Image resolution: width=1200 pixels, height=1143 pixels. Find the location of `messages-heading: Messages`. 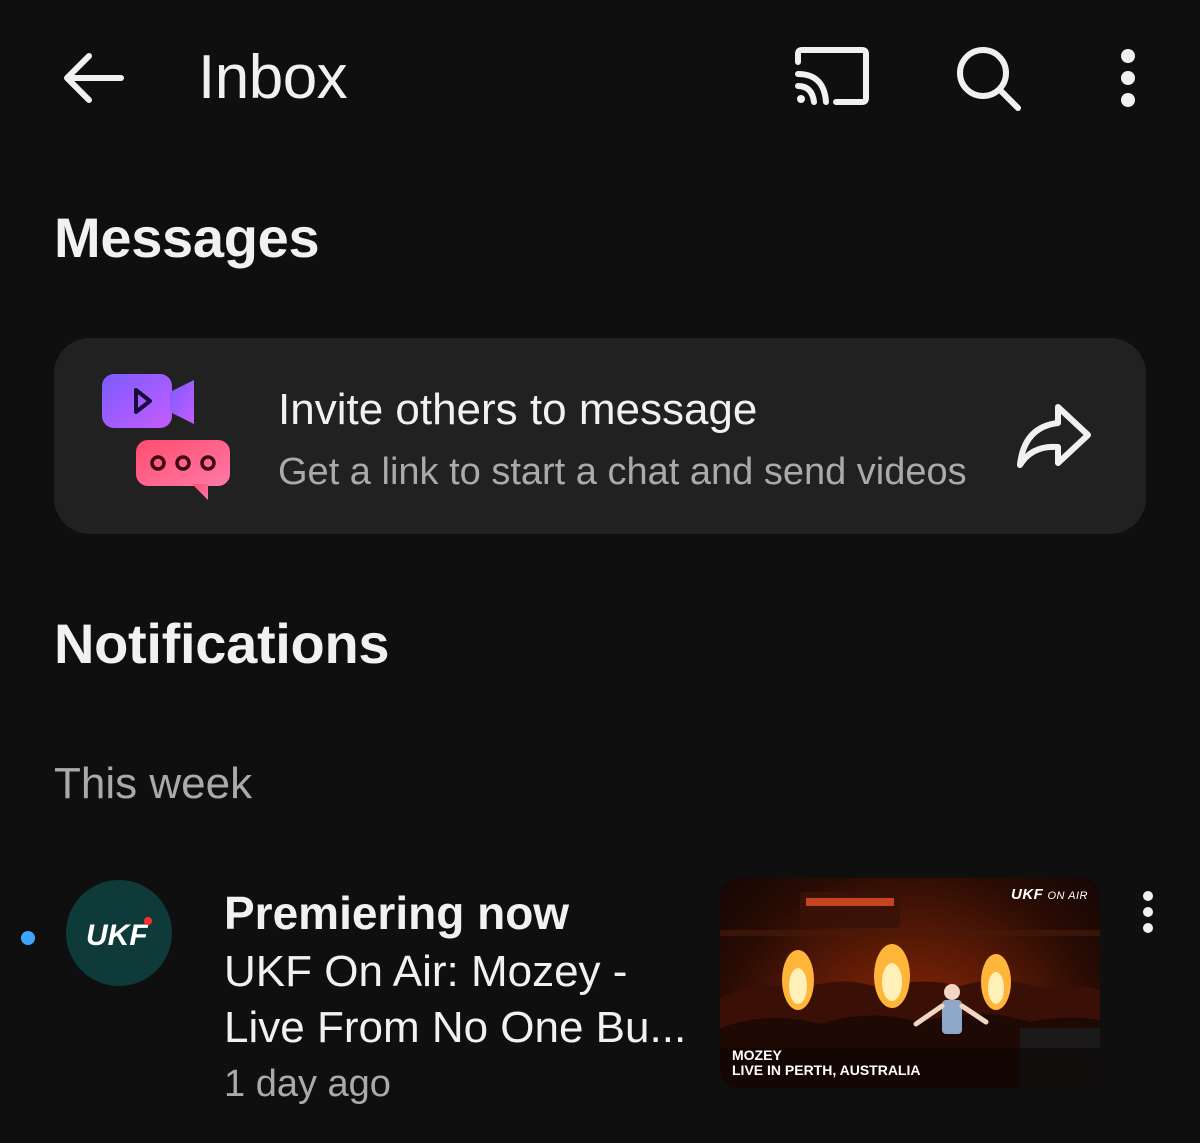

messages-heading: Messages is located at coordinates (187, 237).